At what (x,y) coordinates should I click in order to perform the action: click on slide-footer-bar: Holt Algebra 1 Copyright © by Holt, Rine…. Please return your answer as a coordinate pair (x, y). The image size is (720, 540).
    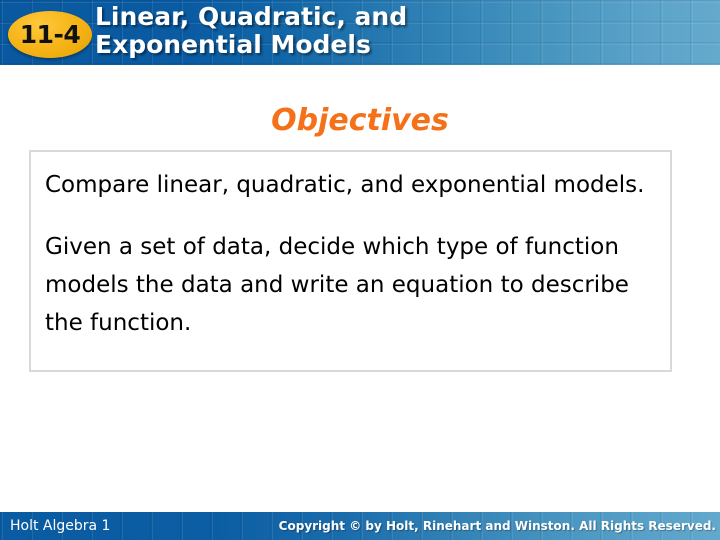
    Looking at the image, I should click on (360, 526).